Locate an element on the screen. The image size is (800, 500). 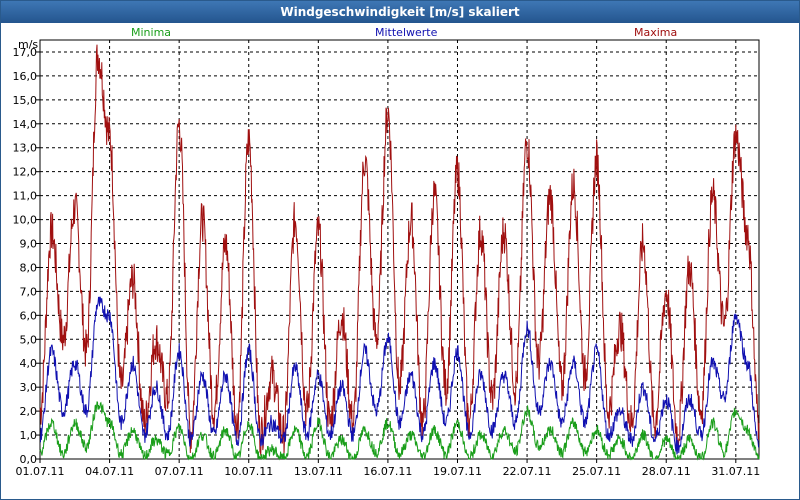
x-tick-label: 16.07.11 is located at coordinates (387, 471).